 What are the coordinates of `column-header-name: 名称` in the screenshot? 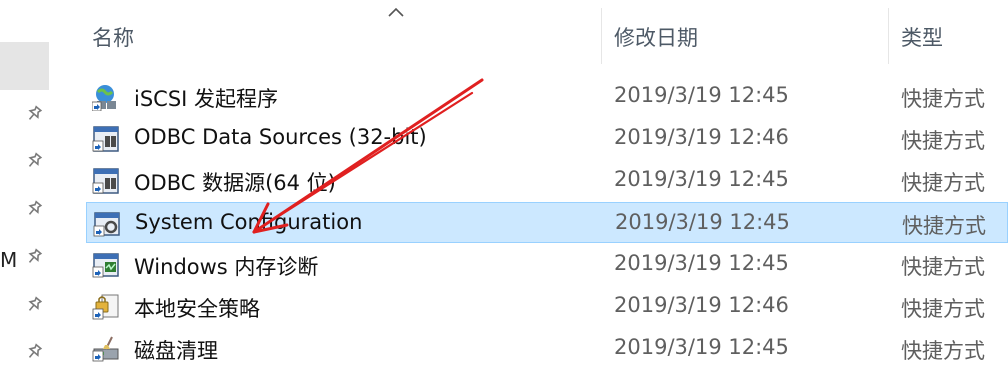 It's located at (113, 37).